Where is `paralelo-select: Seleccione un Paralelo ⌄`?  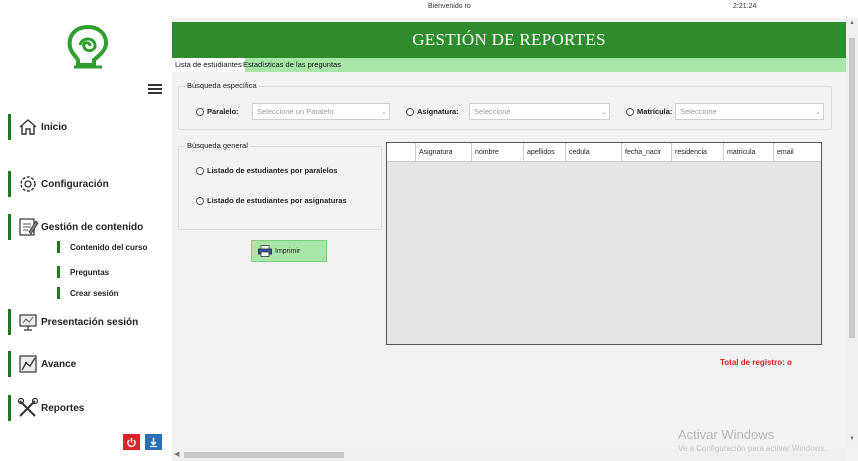
paralelo-select: Seleccione un Paralelo ⌄ is located at coordinates (321, 111).